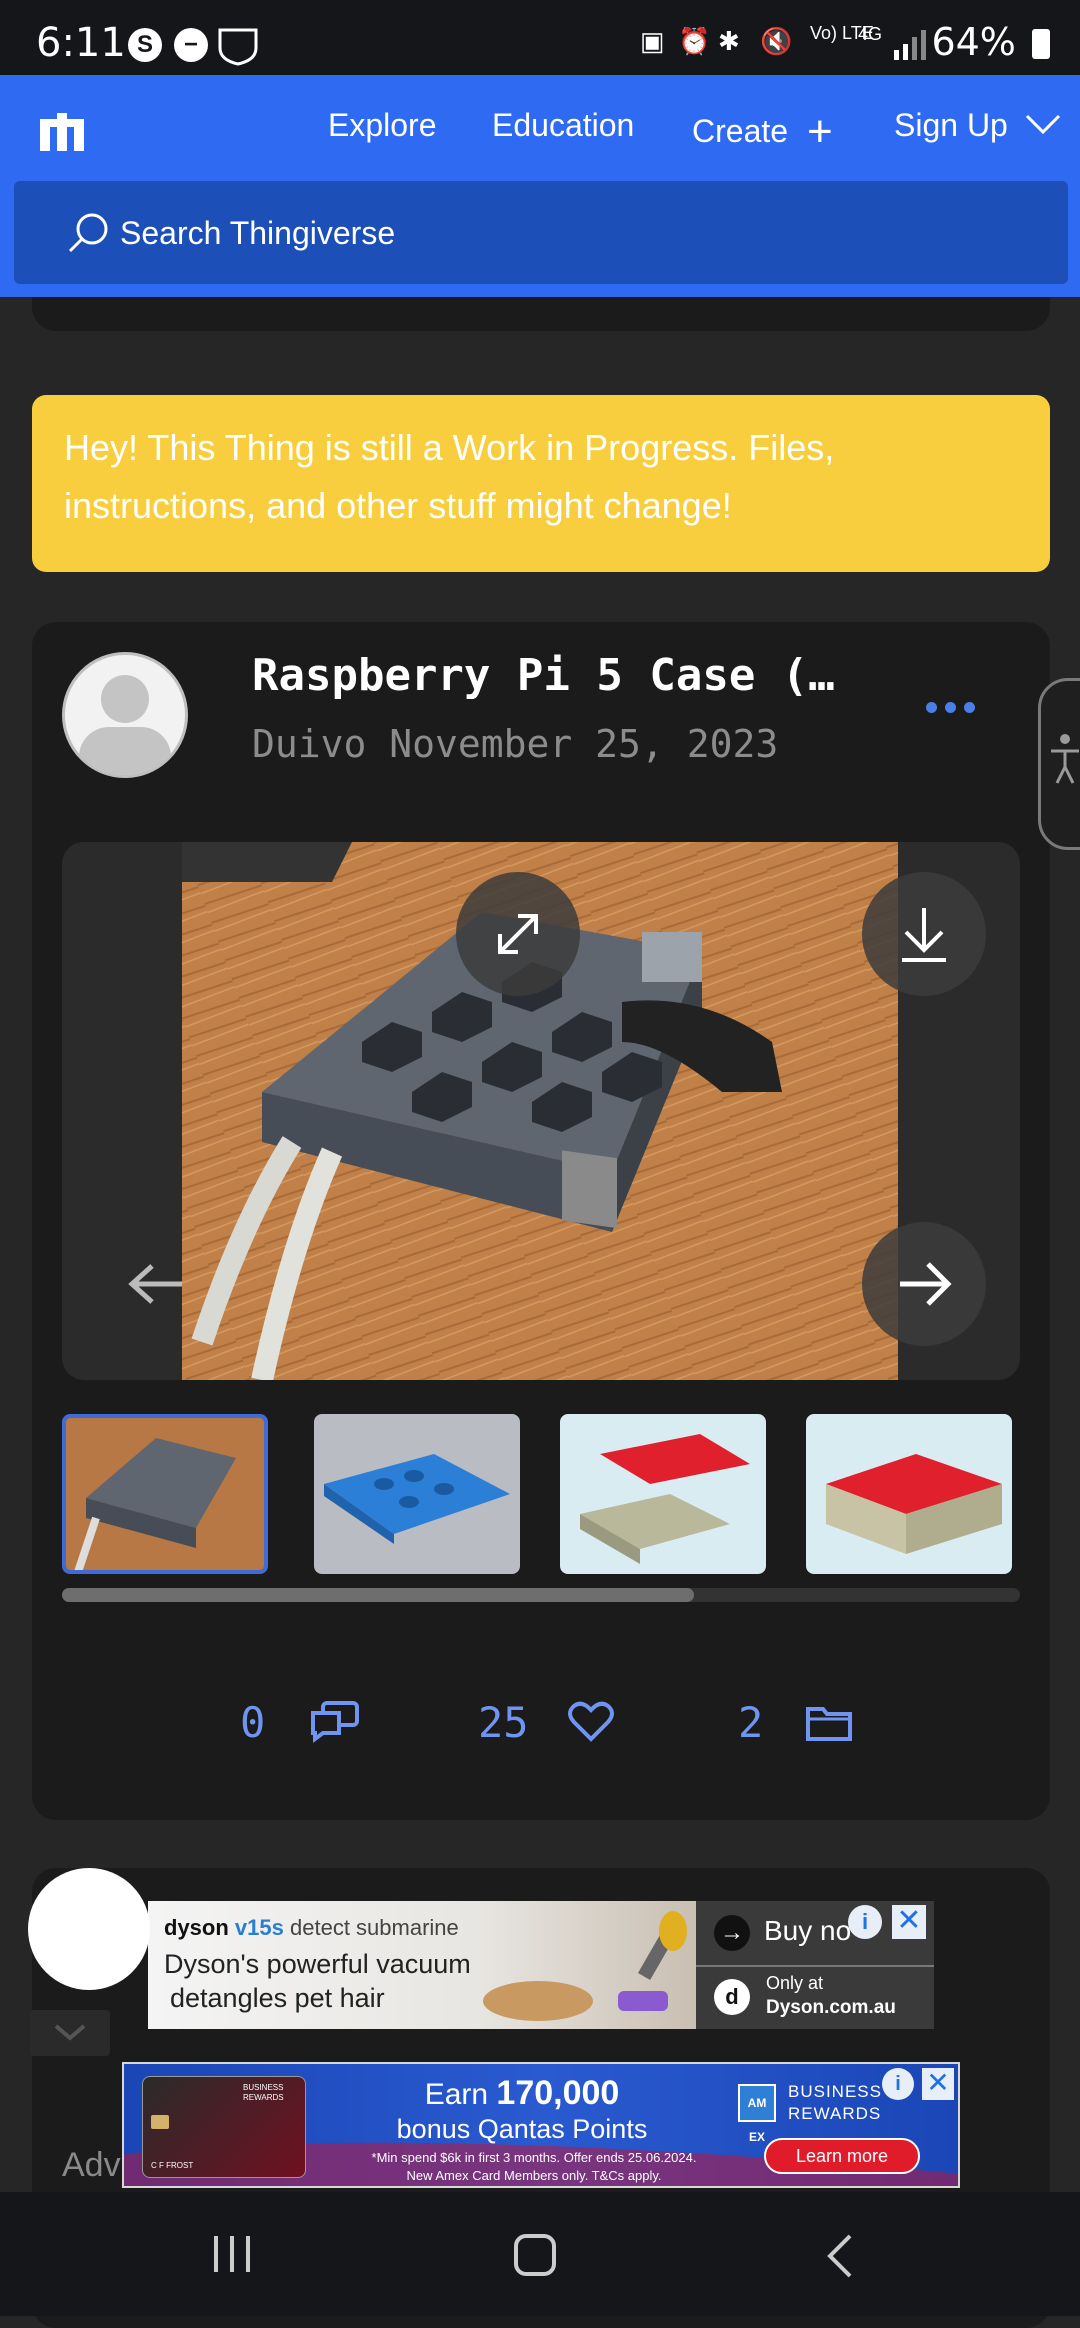  I want to click on status-bar: 6:11 S − ▣ ⏰ ✱ 🔇 Vo) LTE 4G 64%, so click(540, 37).